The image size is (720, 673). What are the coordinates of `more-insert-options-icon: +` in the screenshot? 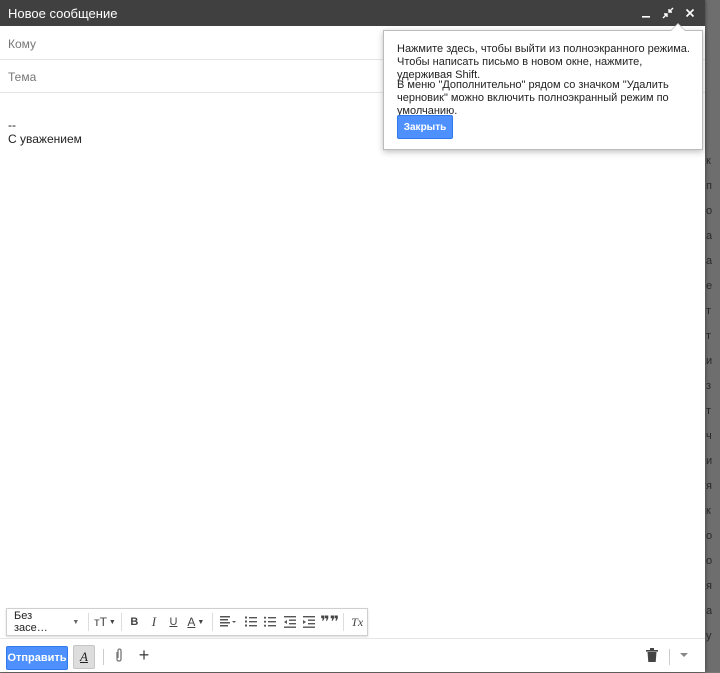 It's located at (144, 655).